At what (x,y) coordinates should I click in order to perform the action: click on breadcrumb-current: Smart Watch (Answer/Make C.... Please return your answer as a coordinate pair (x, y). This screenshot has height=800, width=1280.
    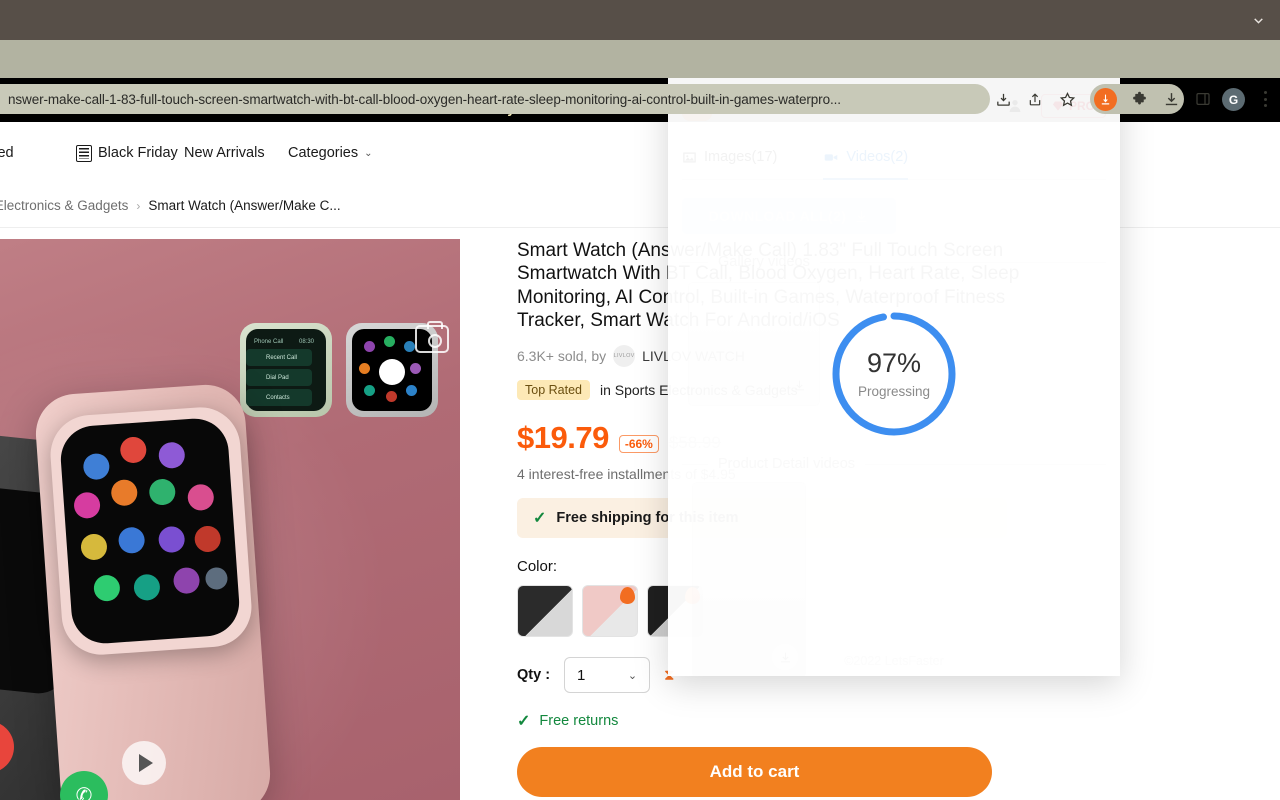
    Looking at the image, I should click on (244, 205).